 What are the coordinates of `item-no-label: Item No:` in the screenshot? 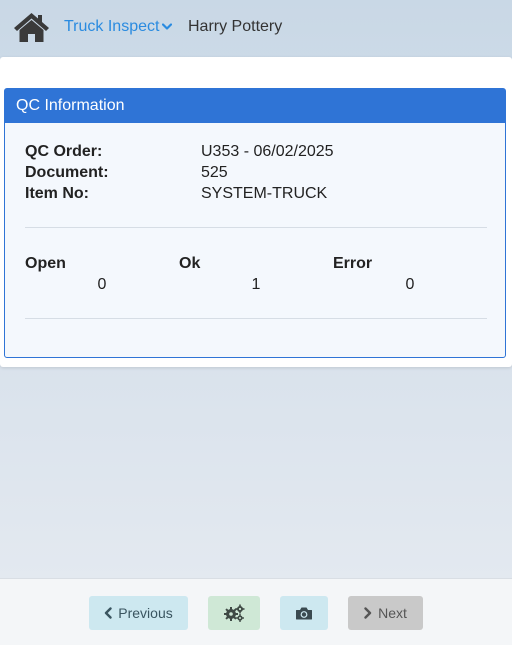 It's located at (57, 193).